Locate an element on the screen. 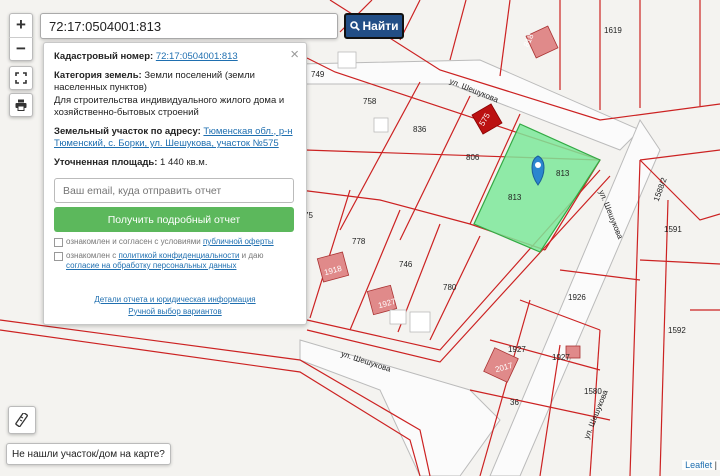  printer-icon is located at coordinates (21, 105).